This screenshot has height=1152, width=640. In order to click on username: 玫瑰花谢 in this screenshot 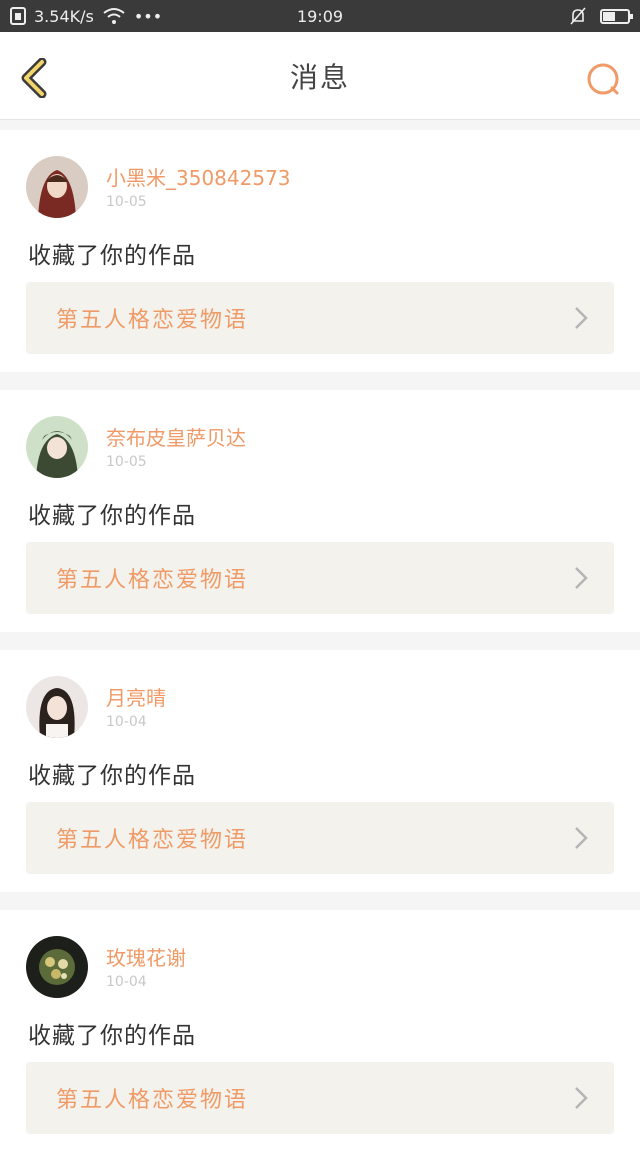, I will do `click(146, 956)`.